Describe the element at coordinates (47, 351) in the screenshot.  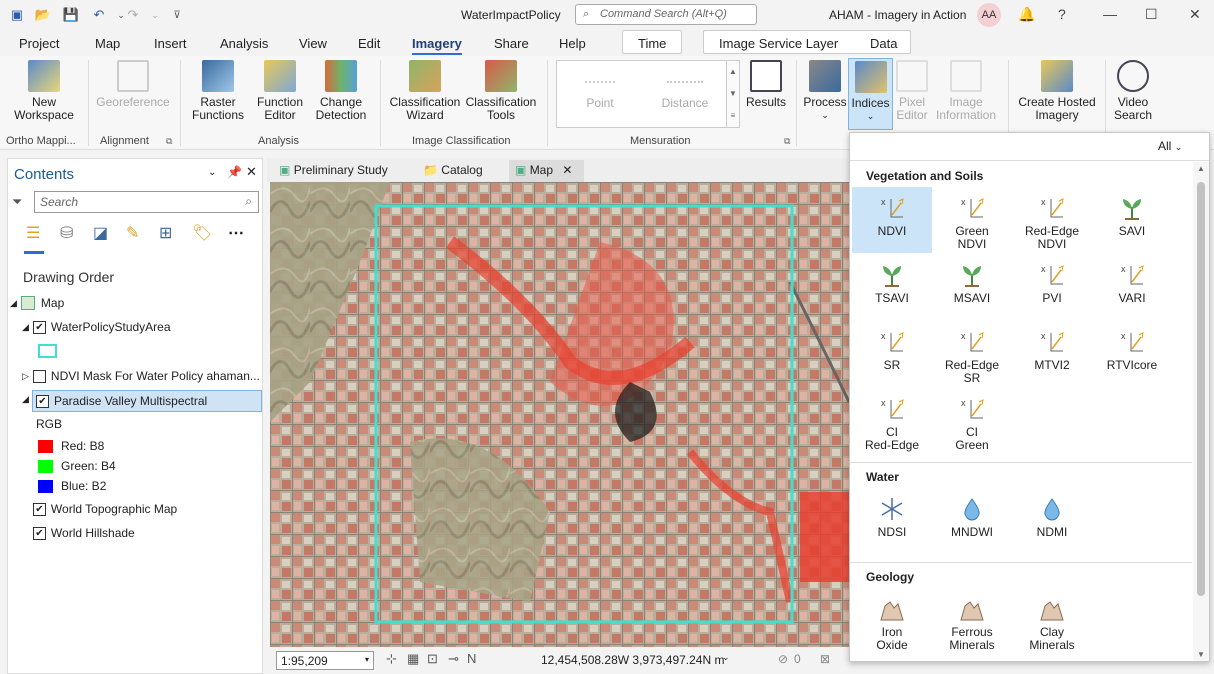
I see `study-area-symbol` at that location.